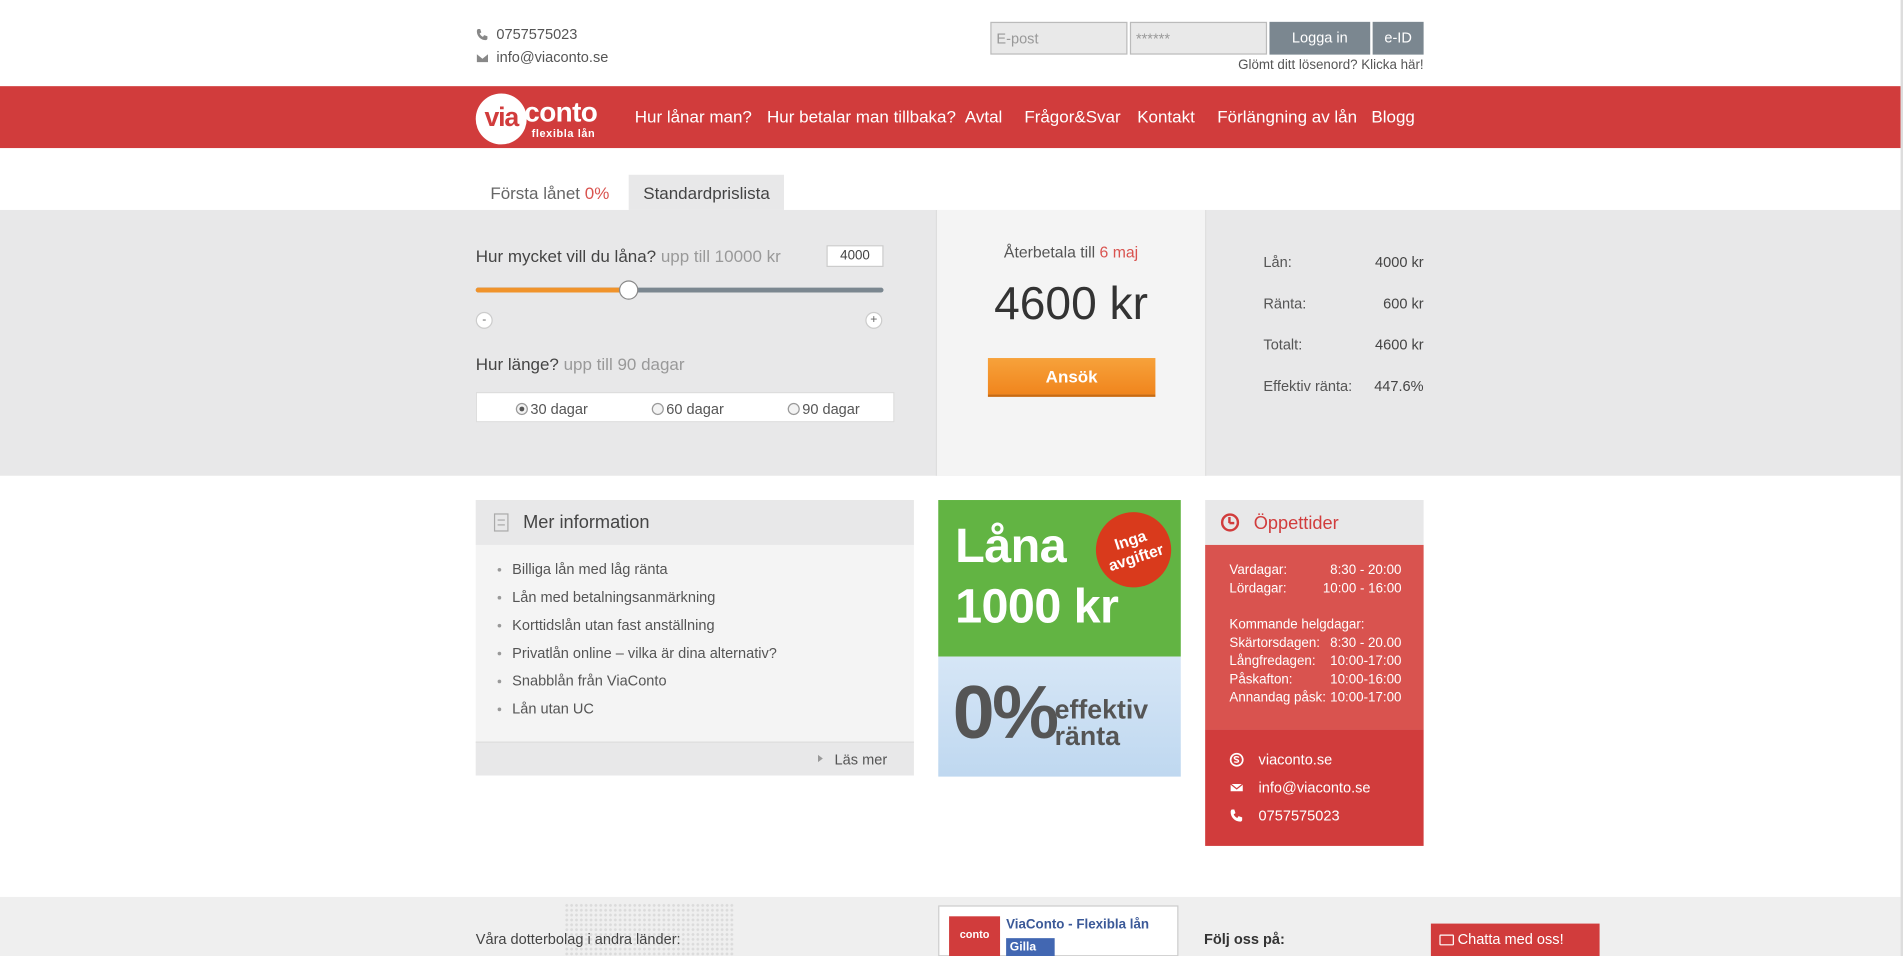 The width and height of the screenshot is (1903, 956). What do you see at coordinates (694, 758) in the screenshot?
I see `more-info-footer: Läs mer` at bounding box center [694, 758].